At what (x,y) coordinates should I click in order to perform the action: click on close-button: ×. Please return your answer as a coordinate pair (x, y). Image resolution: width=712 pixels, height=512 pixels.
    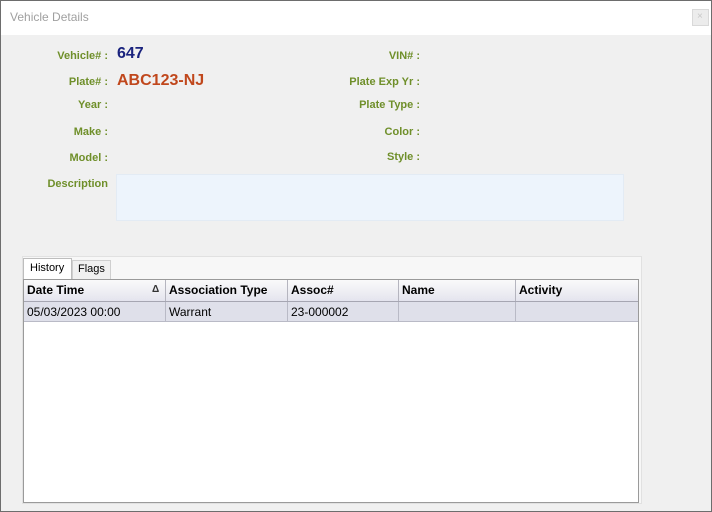
    Looking at the image, I should click on (700, 17).